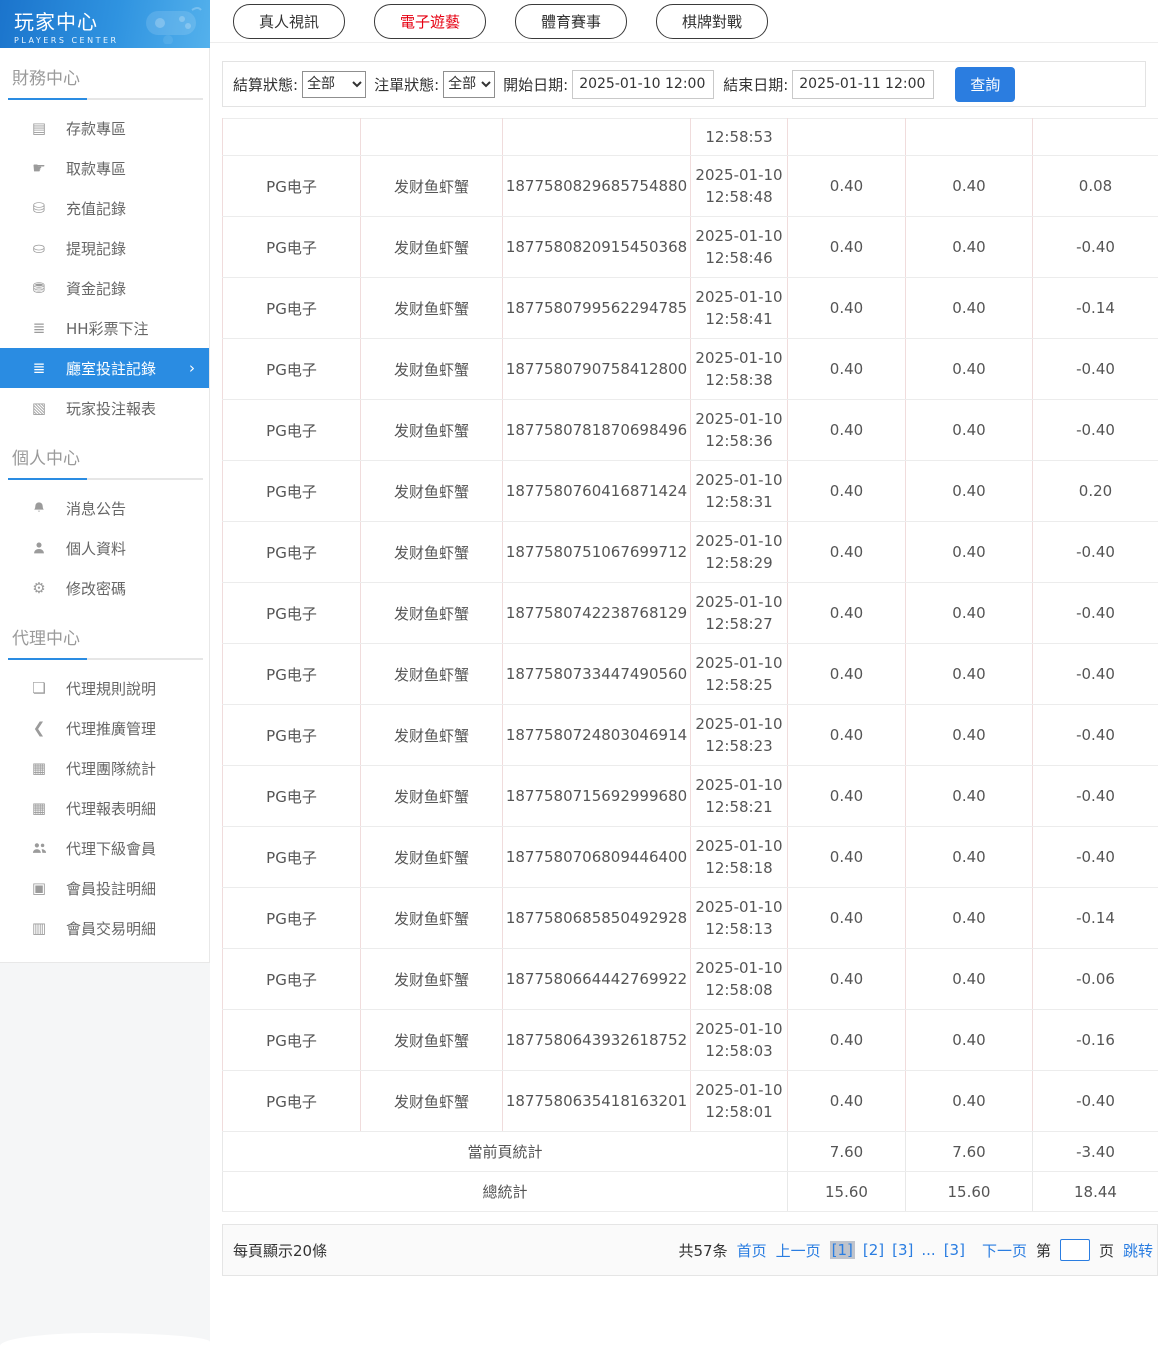 The width and height of the screenshot is (1158, 1346). I want to click on sidebar-item-lottery-list: ≣ HH彩票下注, so click(104, 328).